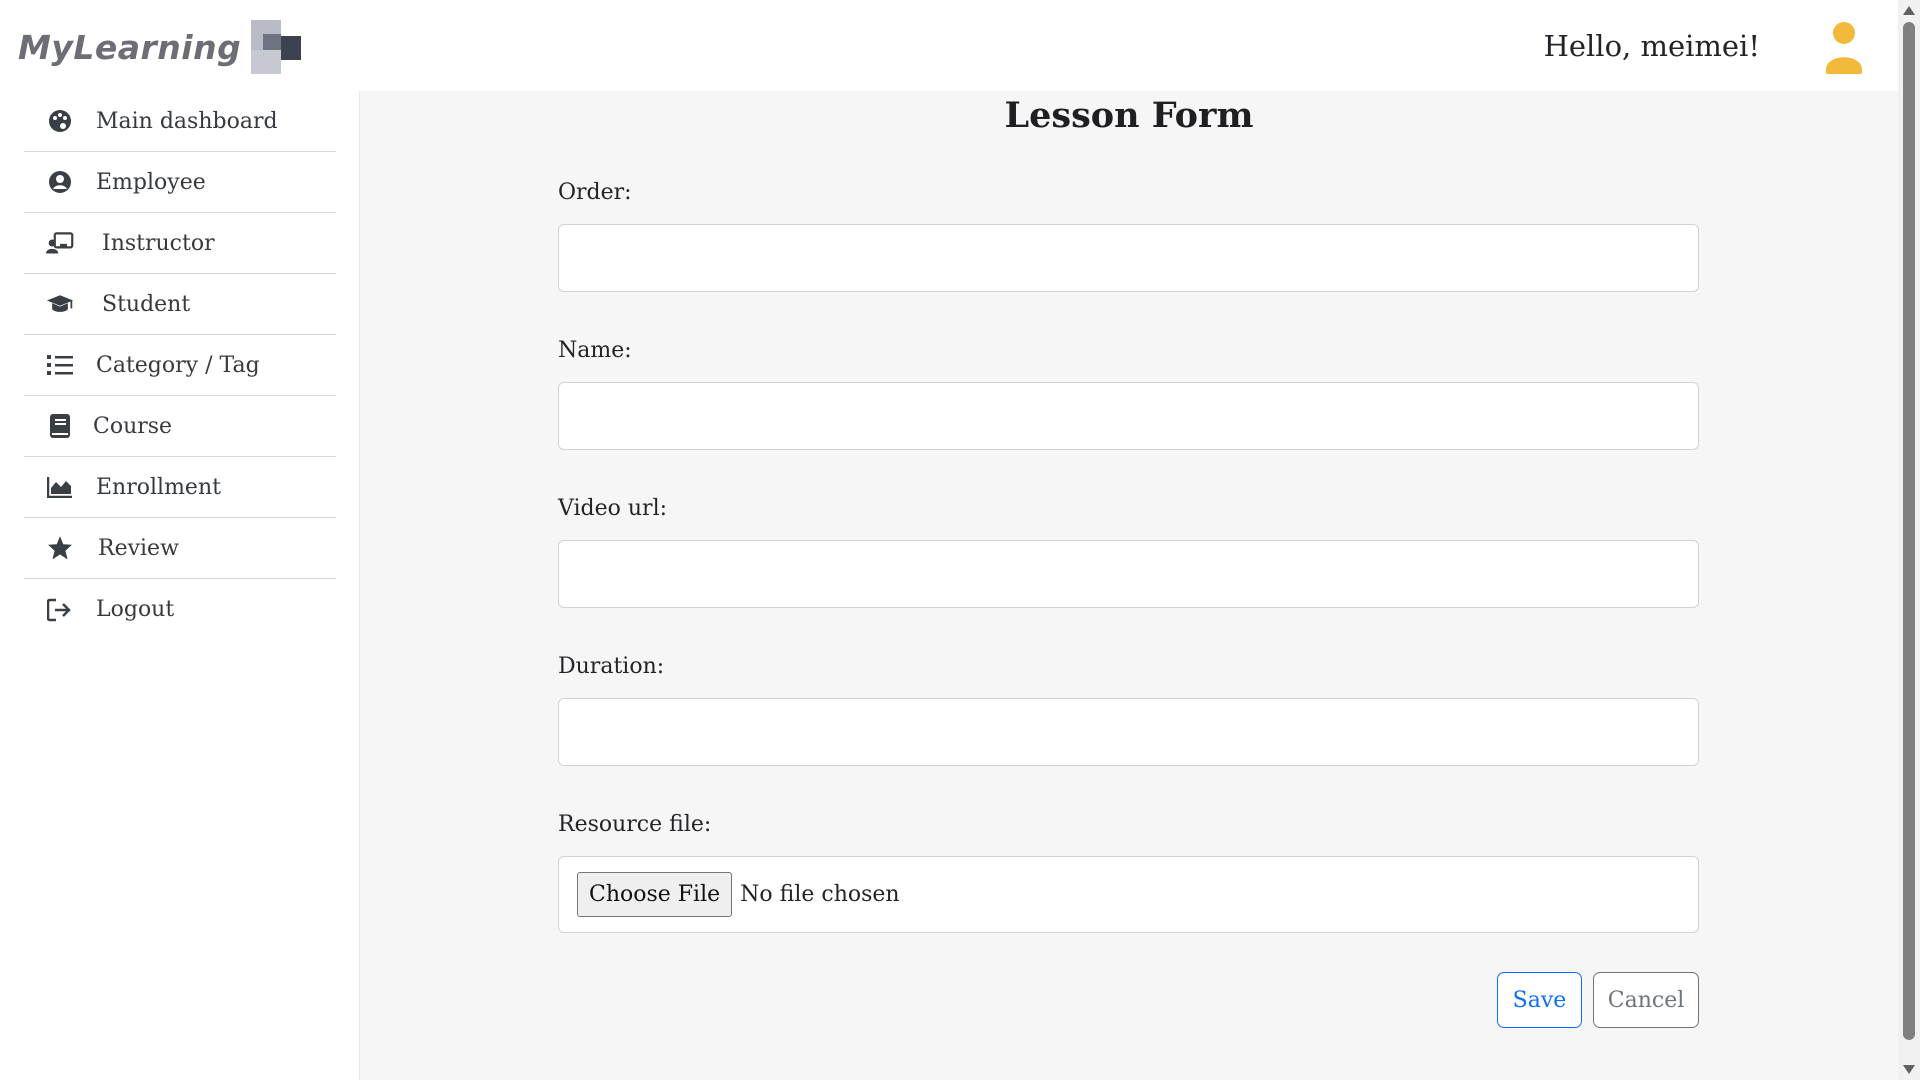  I want to click on sidebar-item-label: Category / Tag, so click(178, 365).